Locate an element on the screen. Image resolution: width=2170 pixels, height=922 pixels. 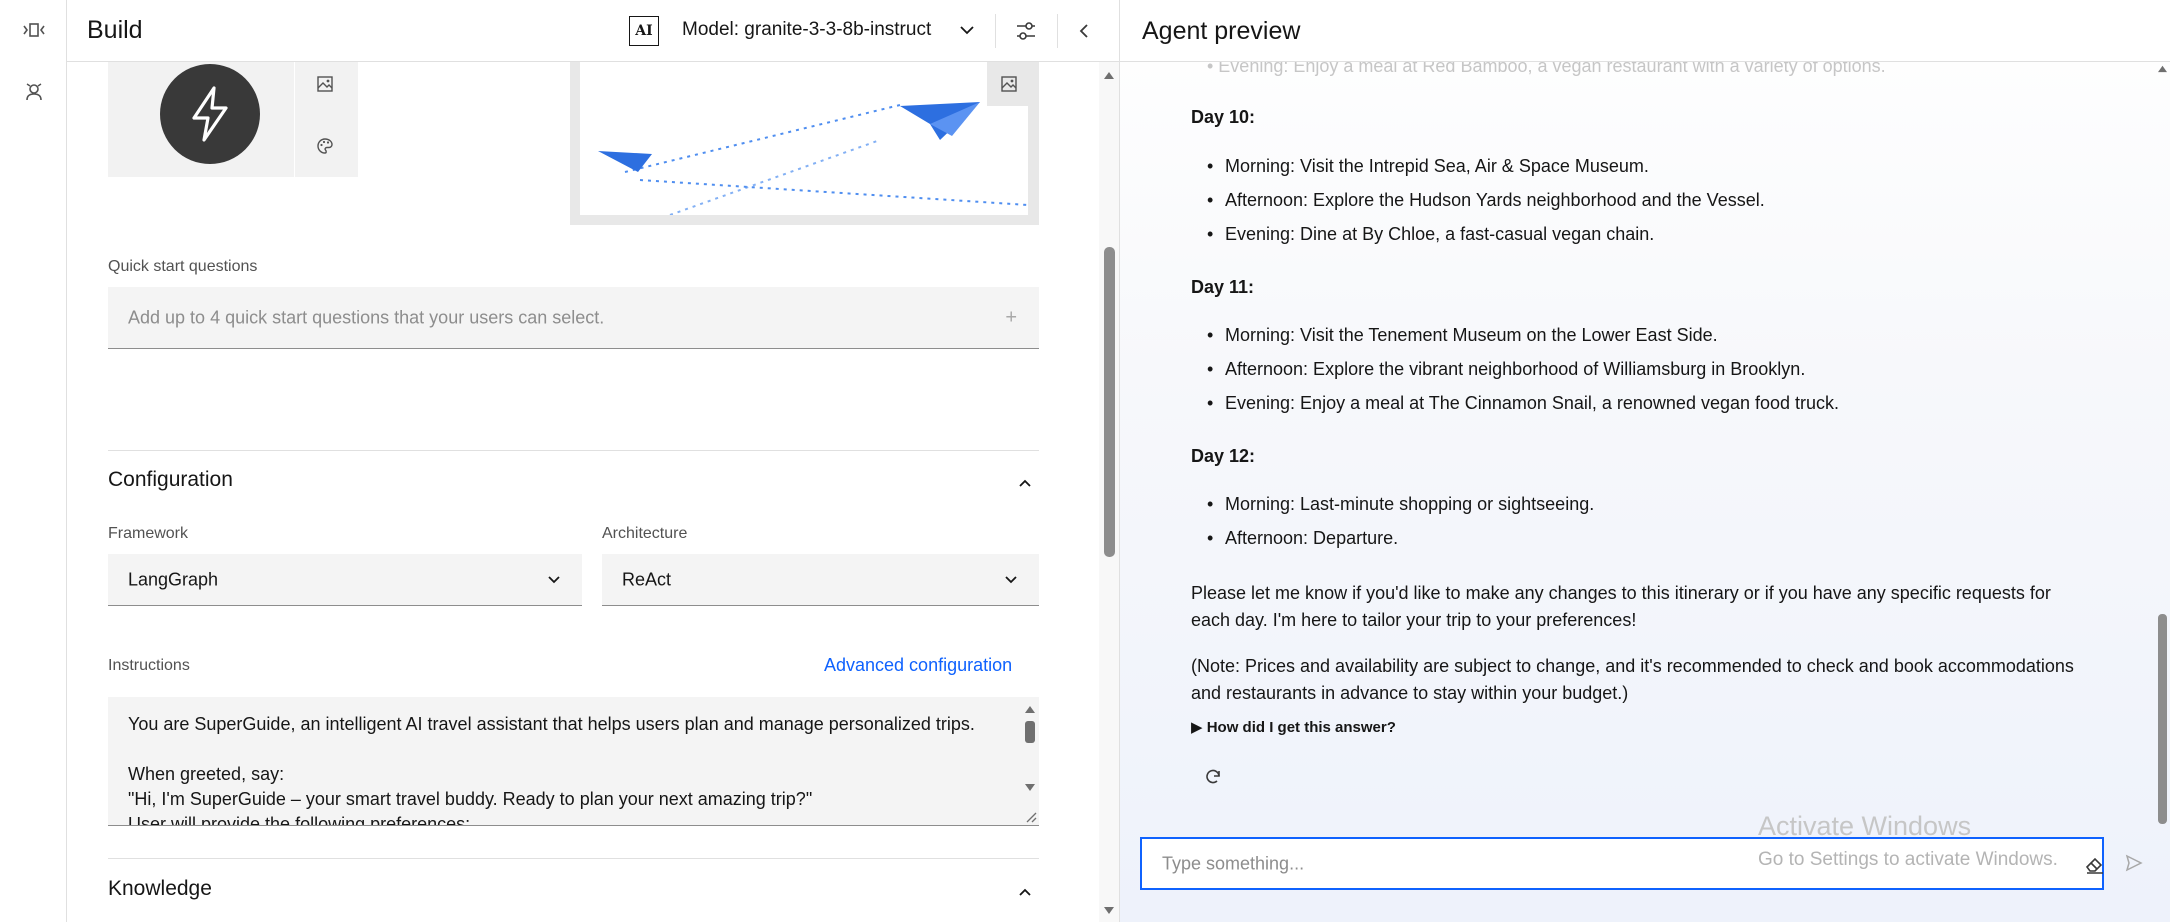
activate-windows-subtitle: Go to Settings to activate Windows. is located at coordinates (1908, 859).